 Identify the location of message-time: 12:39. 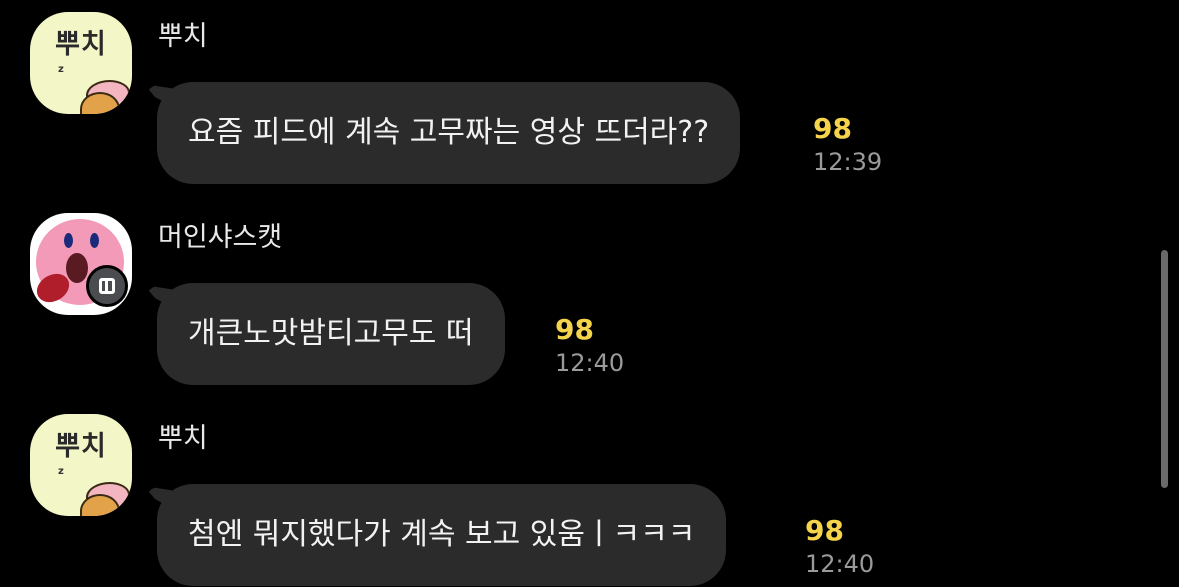
(848, 162).